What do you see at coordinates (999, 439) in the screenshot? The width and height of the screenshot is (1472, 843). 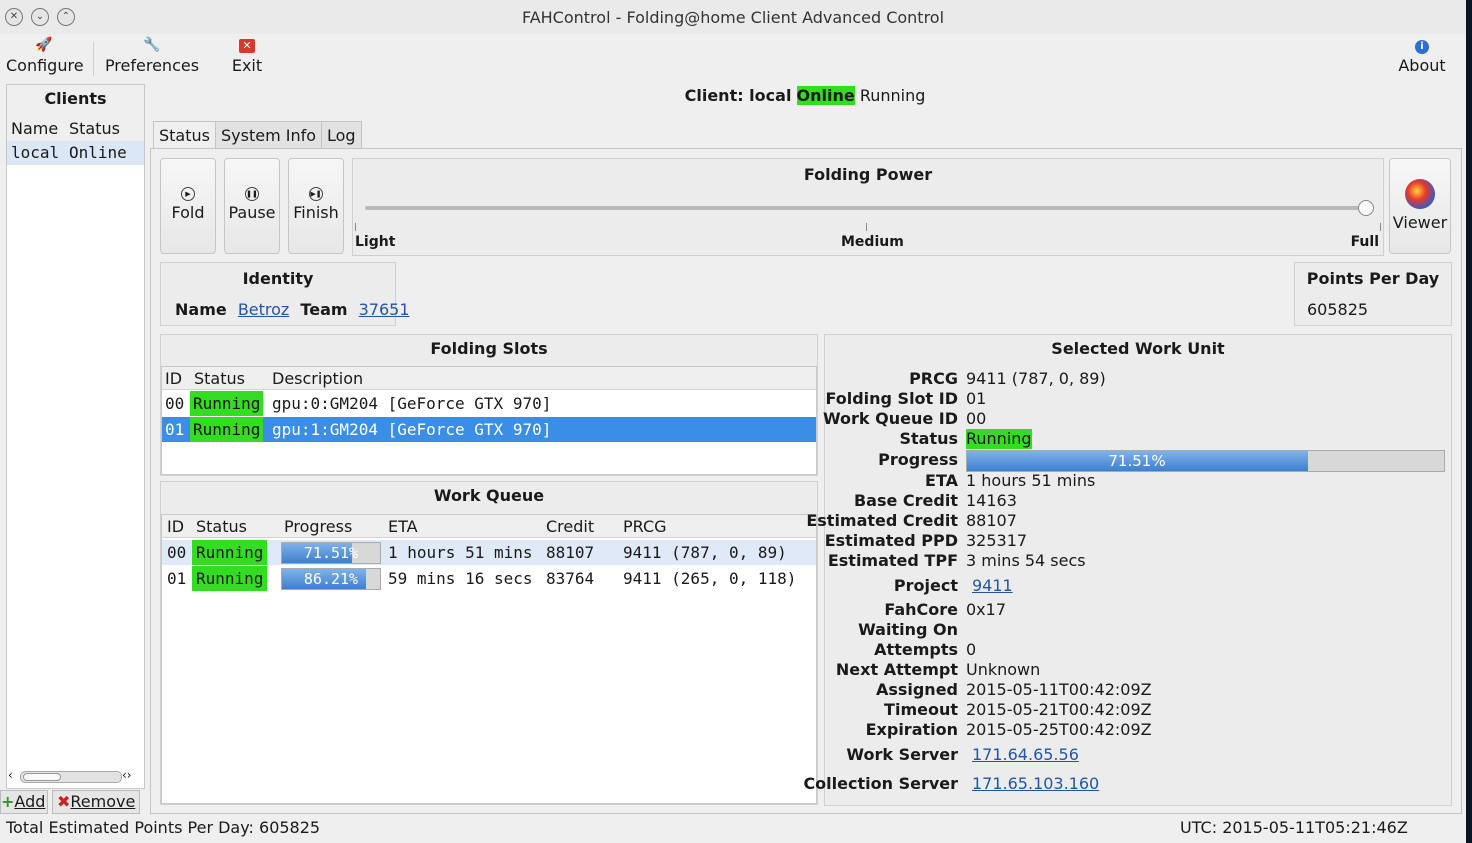 I see `wu-status-badge: Running` at bounding box center [999, 439].